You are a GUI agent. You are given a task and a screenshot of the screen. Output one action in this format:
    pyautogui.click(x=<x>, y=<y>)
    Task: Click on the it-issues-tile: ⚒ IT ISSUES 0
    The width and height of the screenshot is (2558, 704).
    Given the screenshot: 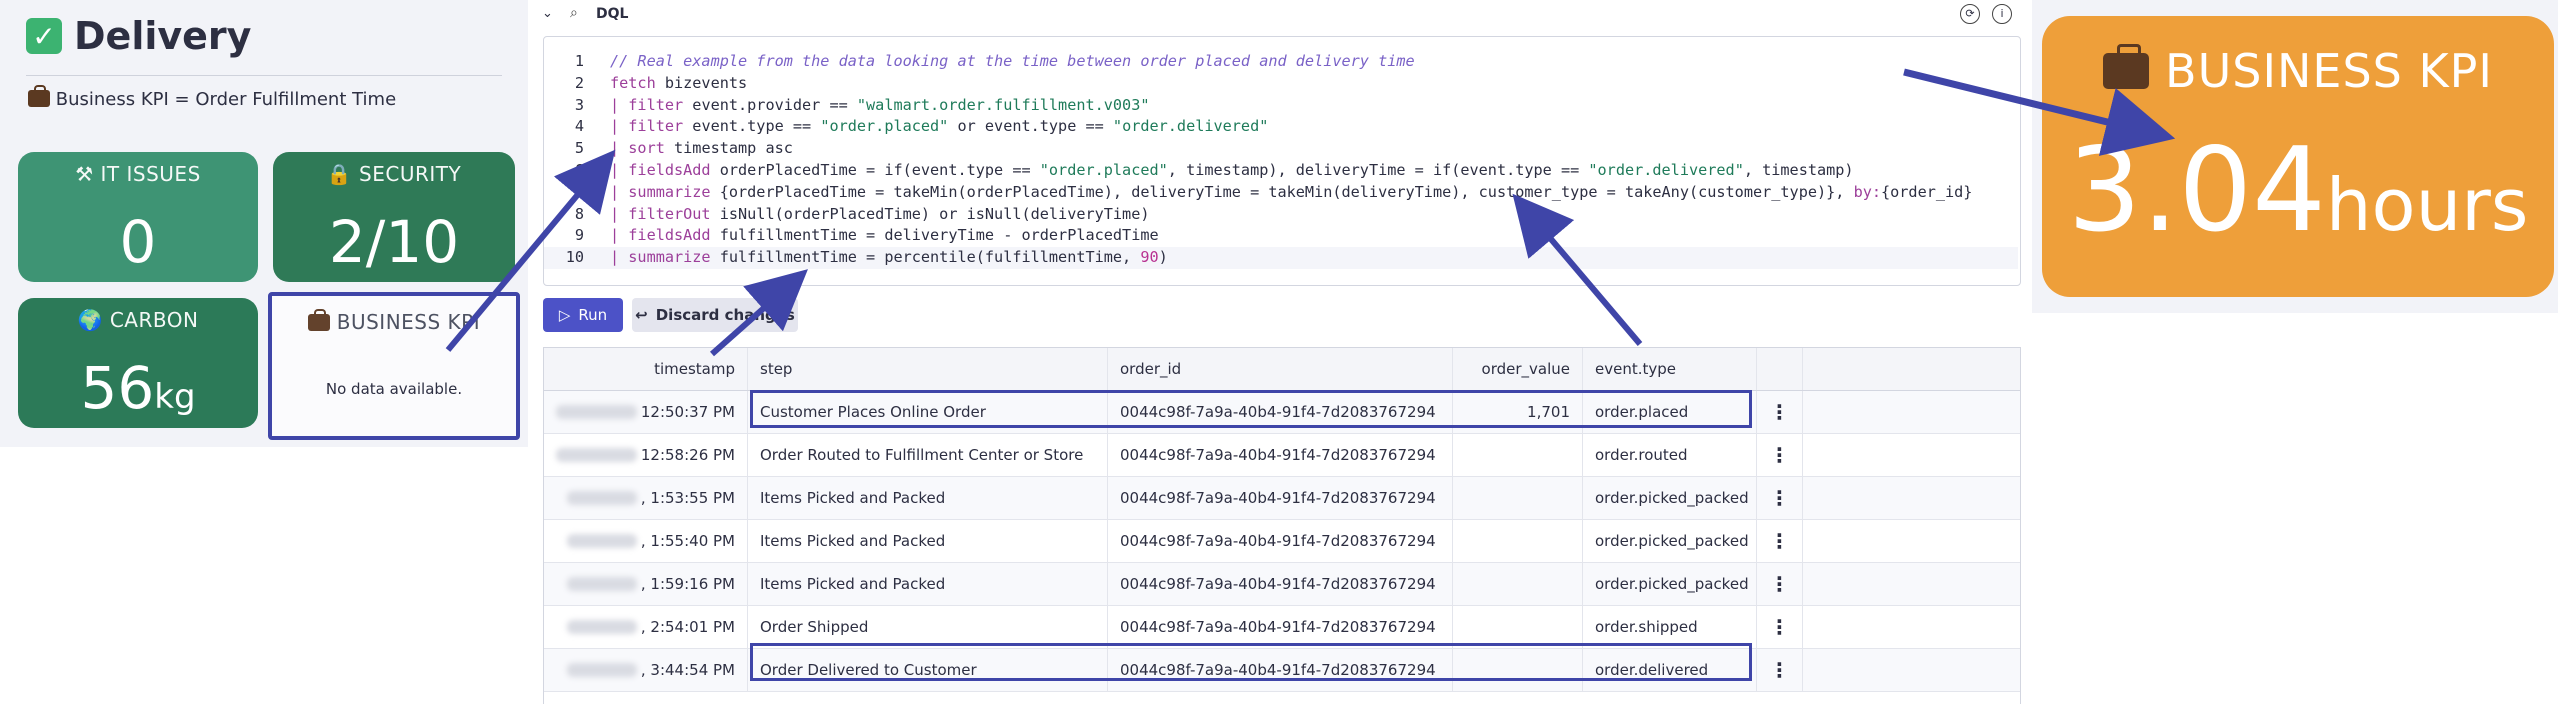 What is the action you would take?
    pyautogui.click(x=138, y=217)
    